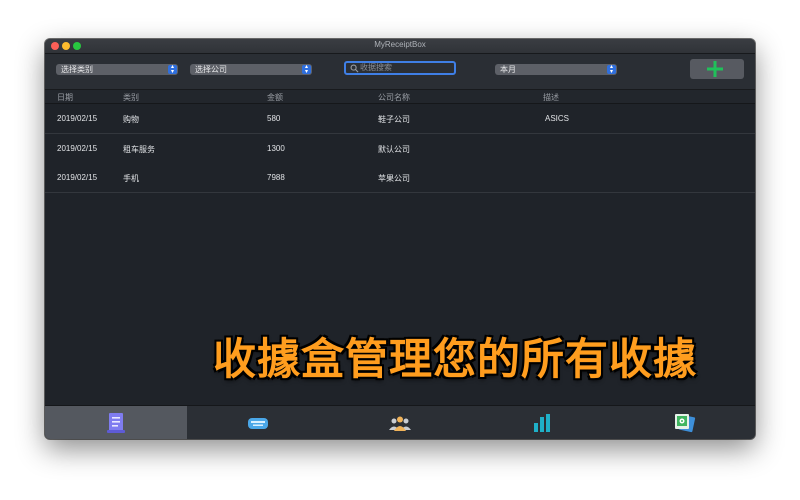 This screenshot has width=800, height=500. What do you see at coordinates (117, 69) in the screenshot?
I see `category-select: 选择类别 ▴ ▾` at bounding box center [117, 69].